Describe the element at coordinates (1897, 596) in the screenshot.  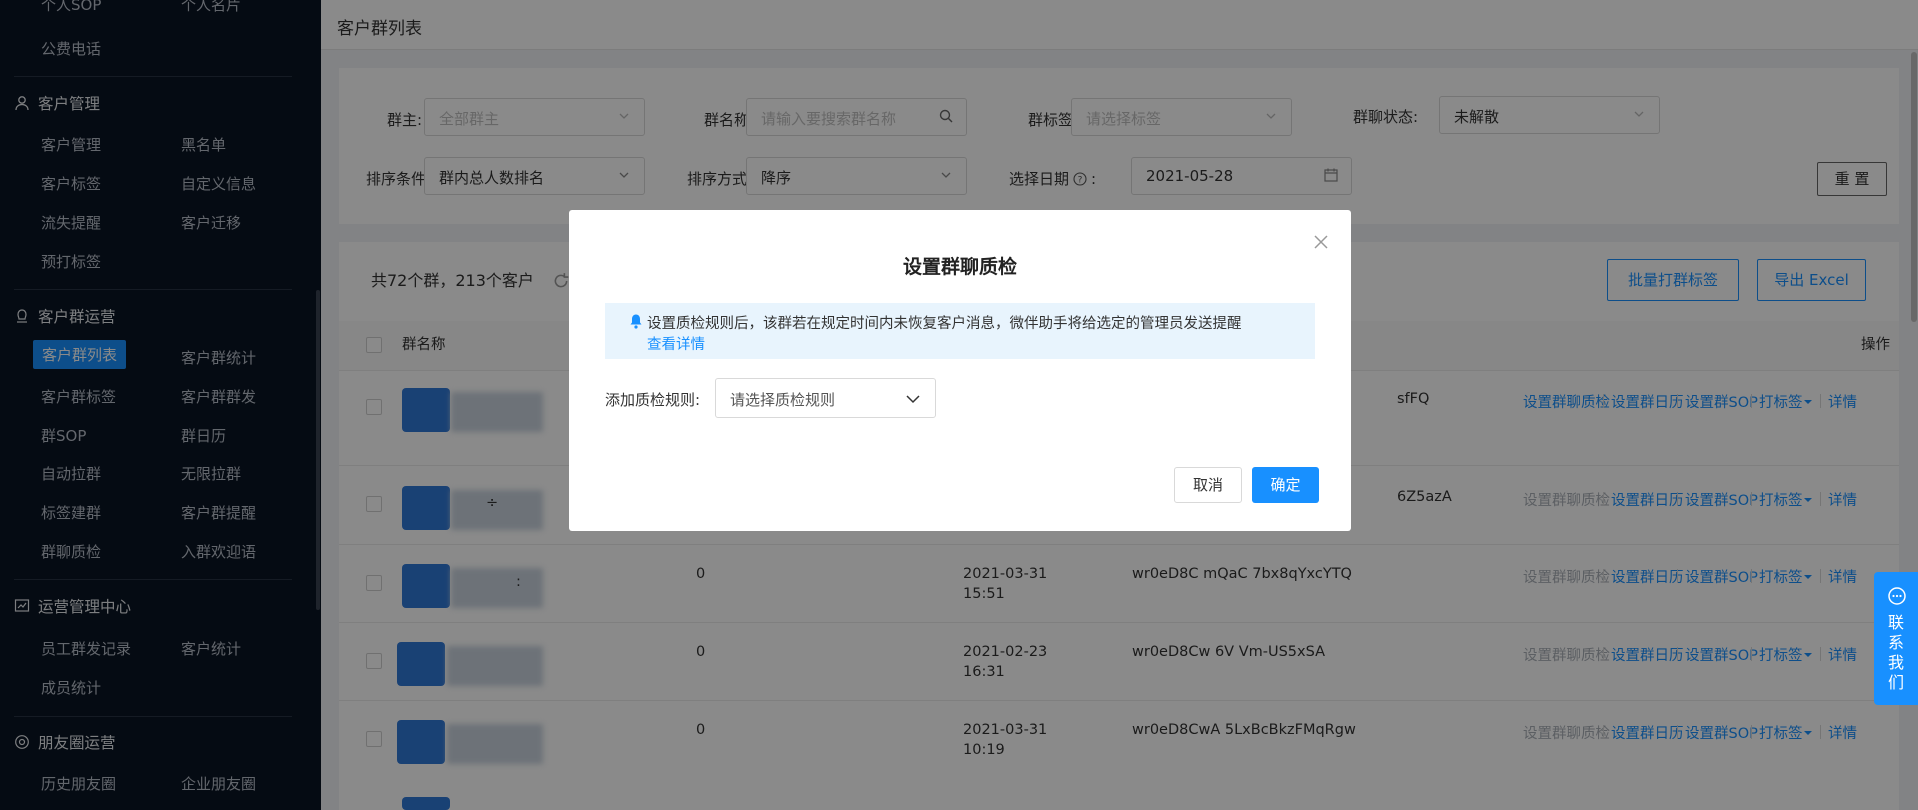
I see `chat-icon` at that location.